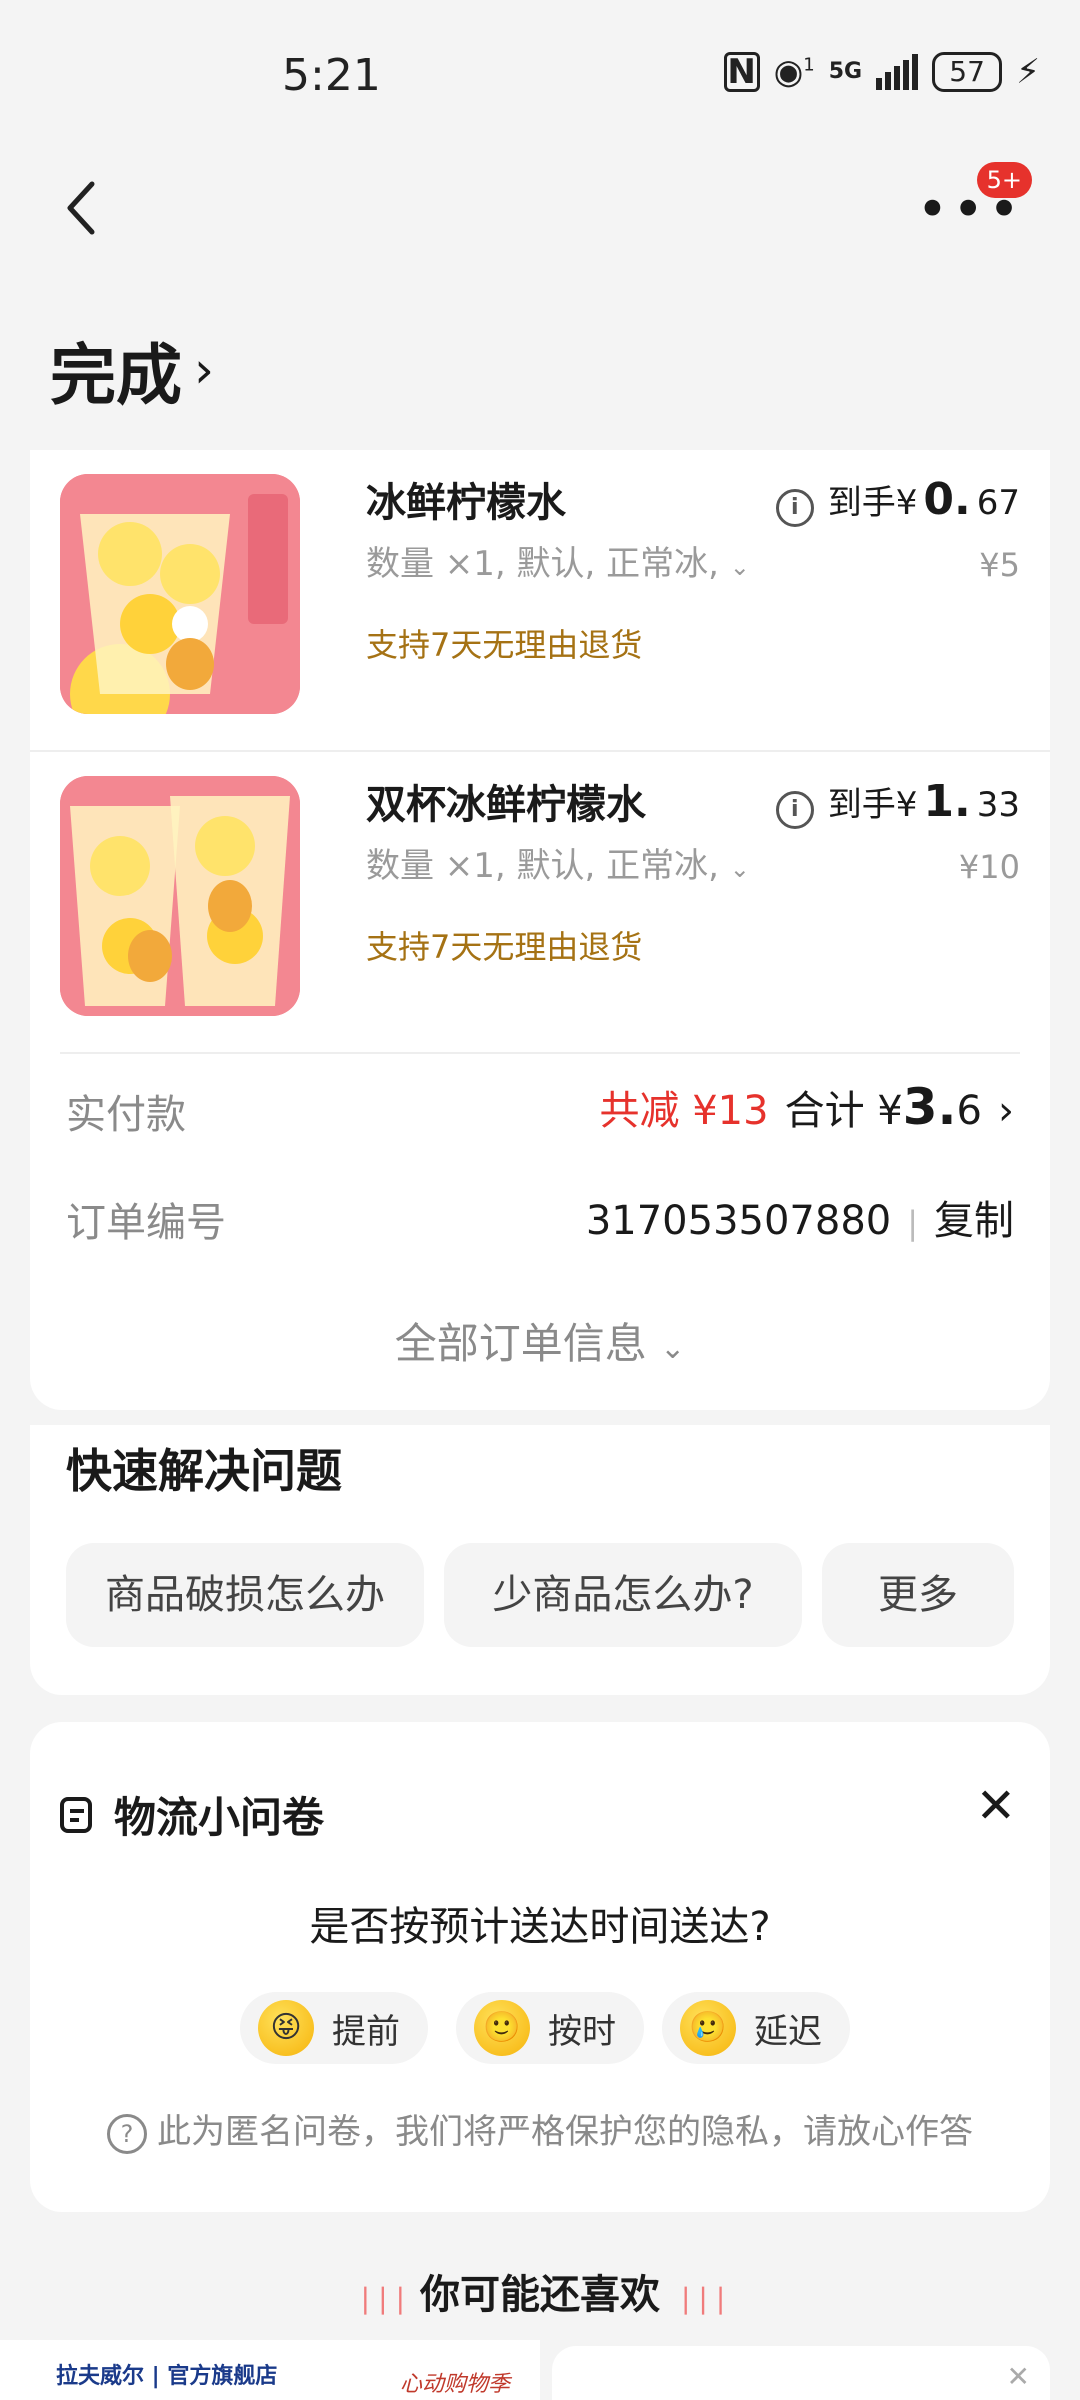 The height and width of the screenshot is (2400, 1080). What do you see at coordinates (801, 2373) in the screenshot?
I see `recommend-card-right: ✕` at bounding box center [801, 2373].